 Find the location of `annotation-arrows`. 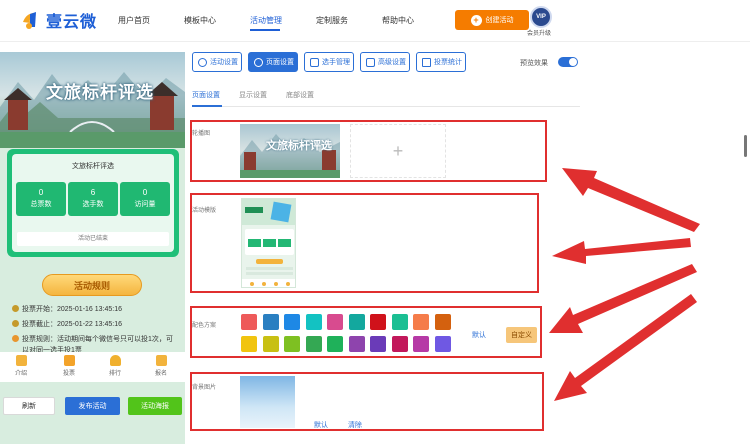

annotation-arrows is located at coordinates (624, 284).